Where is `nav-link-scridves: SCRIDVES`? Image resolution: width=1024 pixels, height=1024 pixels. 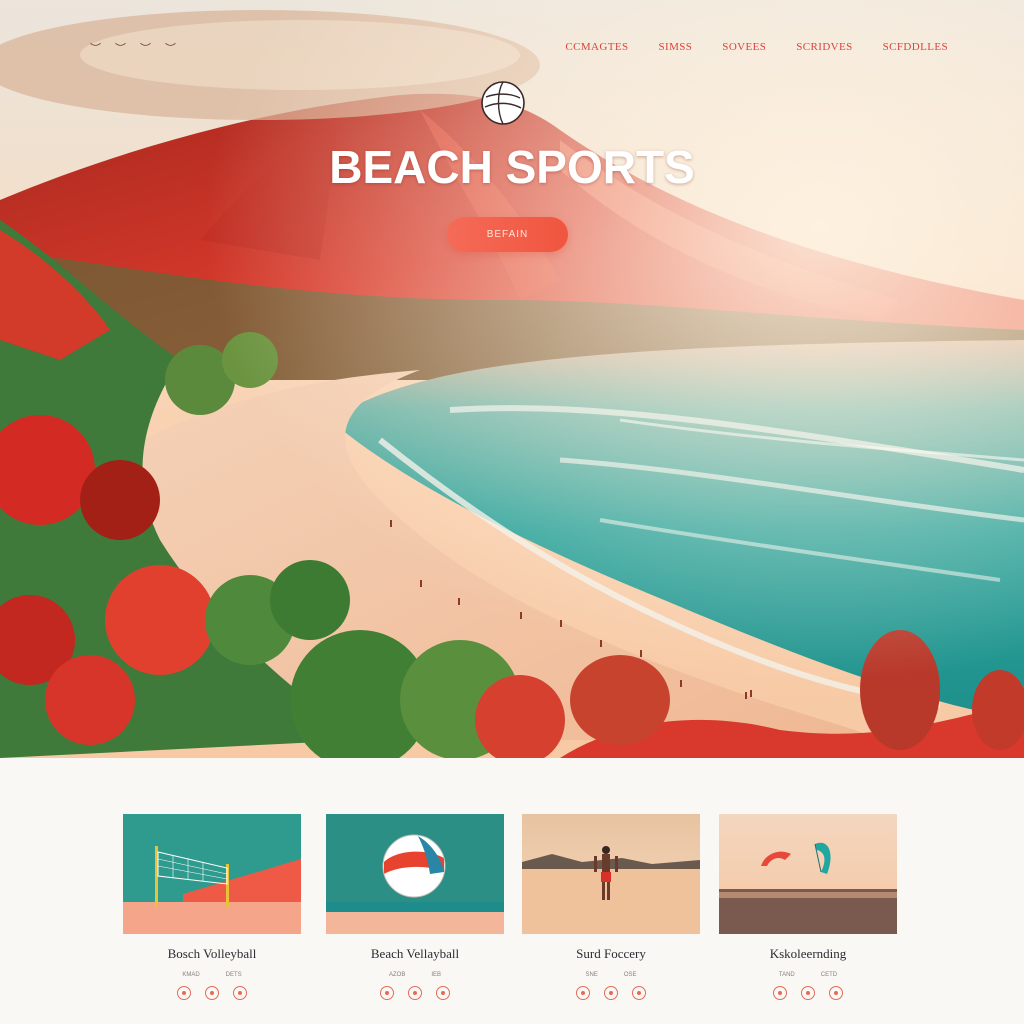
nav-link-scridves: SCRIDVES is located at coordinates (824, 47).